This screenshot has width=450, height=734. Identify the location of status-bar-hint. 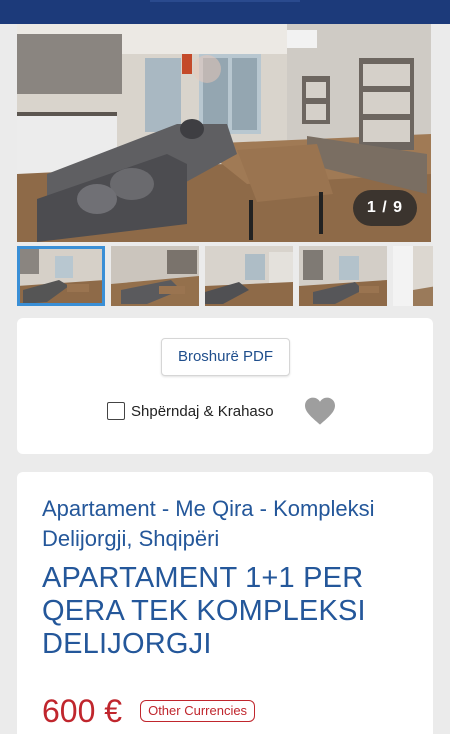
(225, 1).